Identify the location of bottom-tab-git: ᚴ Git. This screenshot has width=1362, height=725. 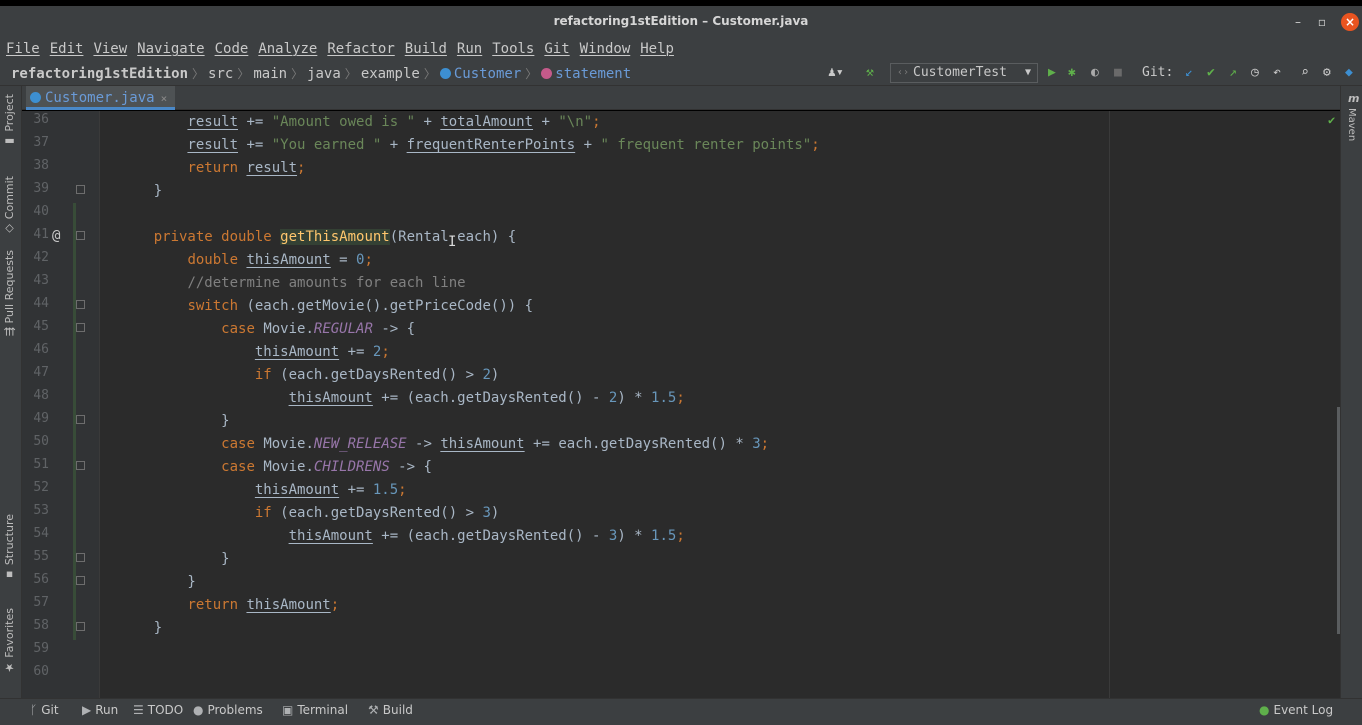
(44, 710).